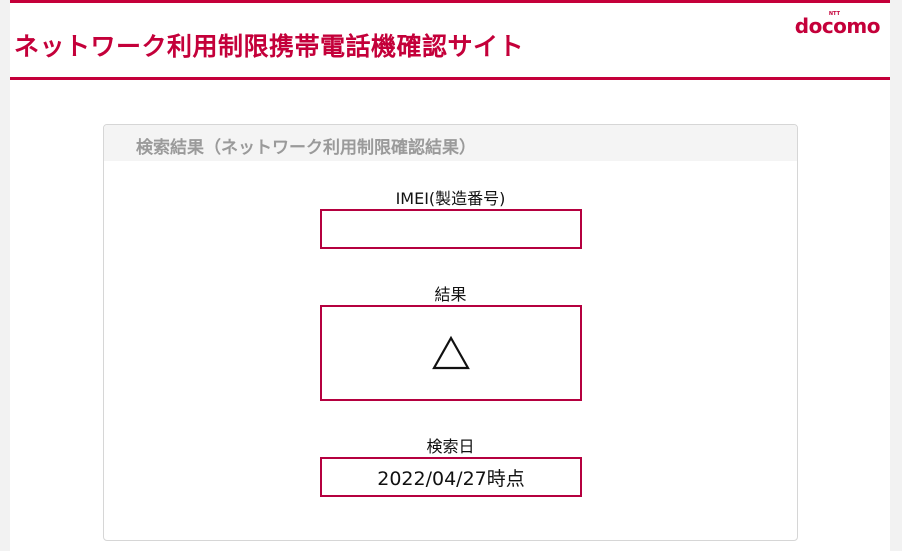 The width and height of the screenshot is (902, 551). What do you see at coordinates (450, 446) in the screenshot?
I see `date-label: 検索日` at bounding box center [450, 446].